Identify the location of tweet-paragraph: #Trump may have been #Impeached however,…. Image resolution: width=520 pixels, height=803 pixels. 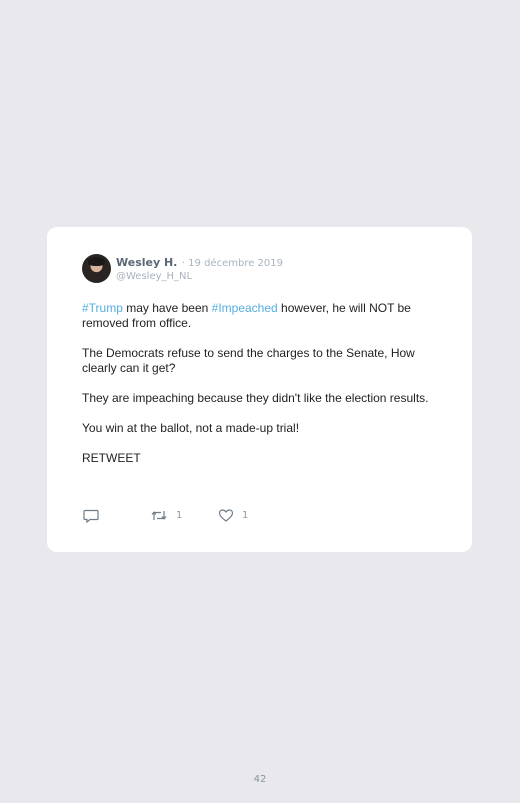
(262, 316).